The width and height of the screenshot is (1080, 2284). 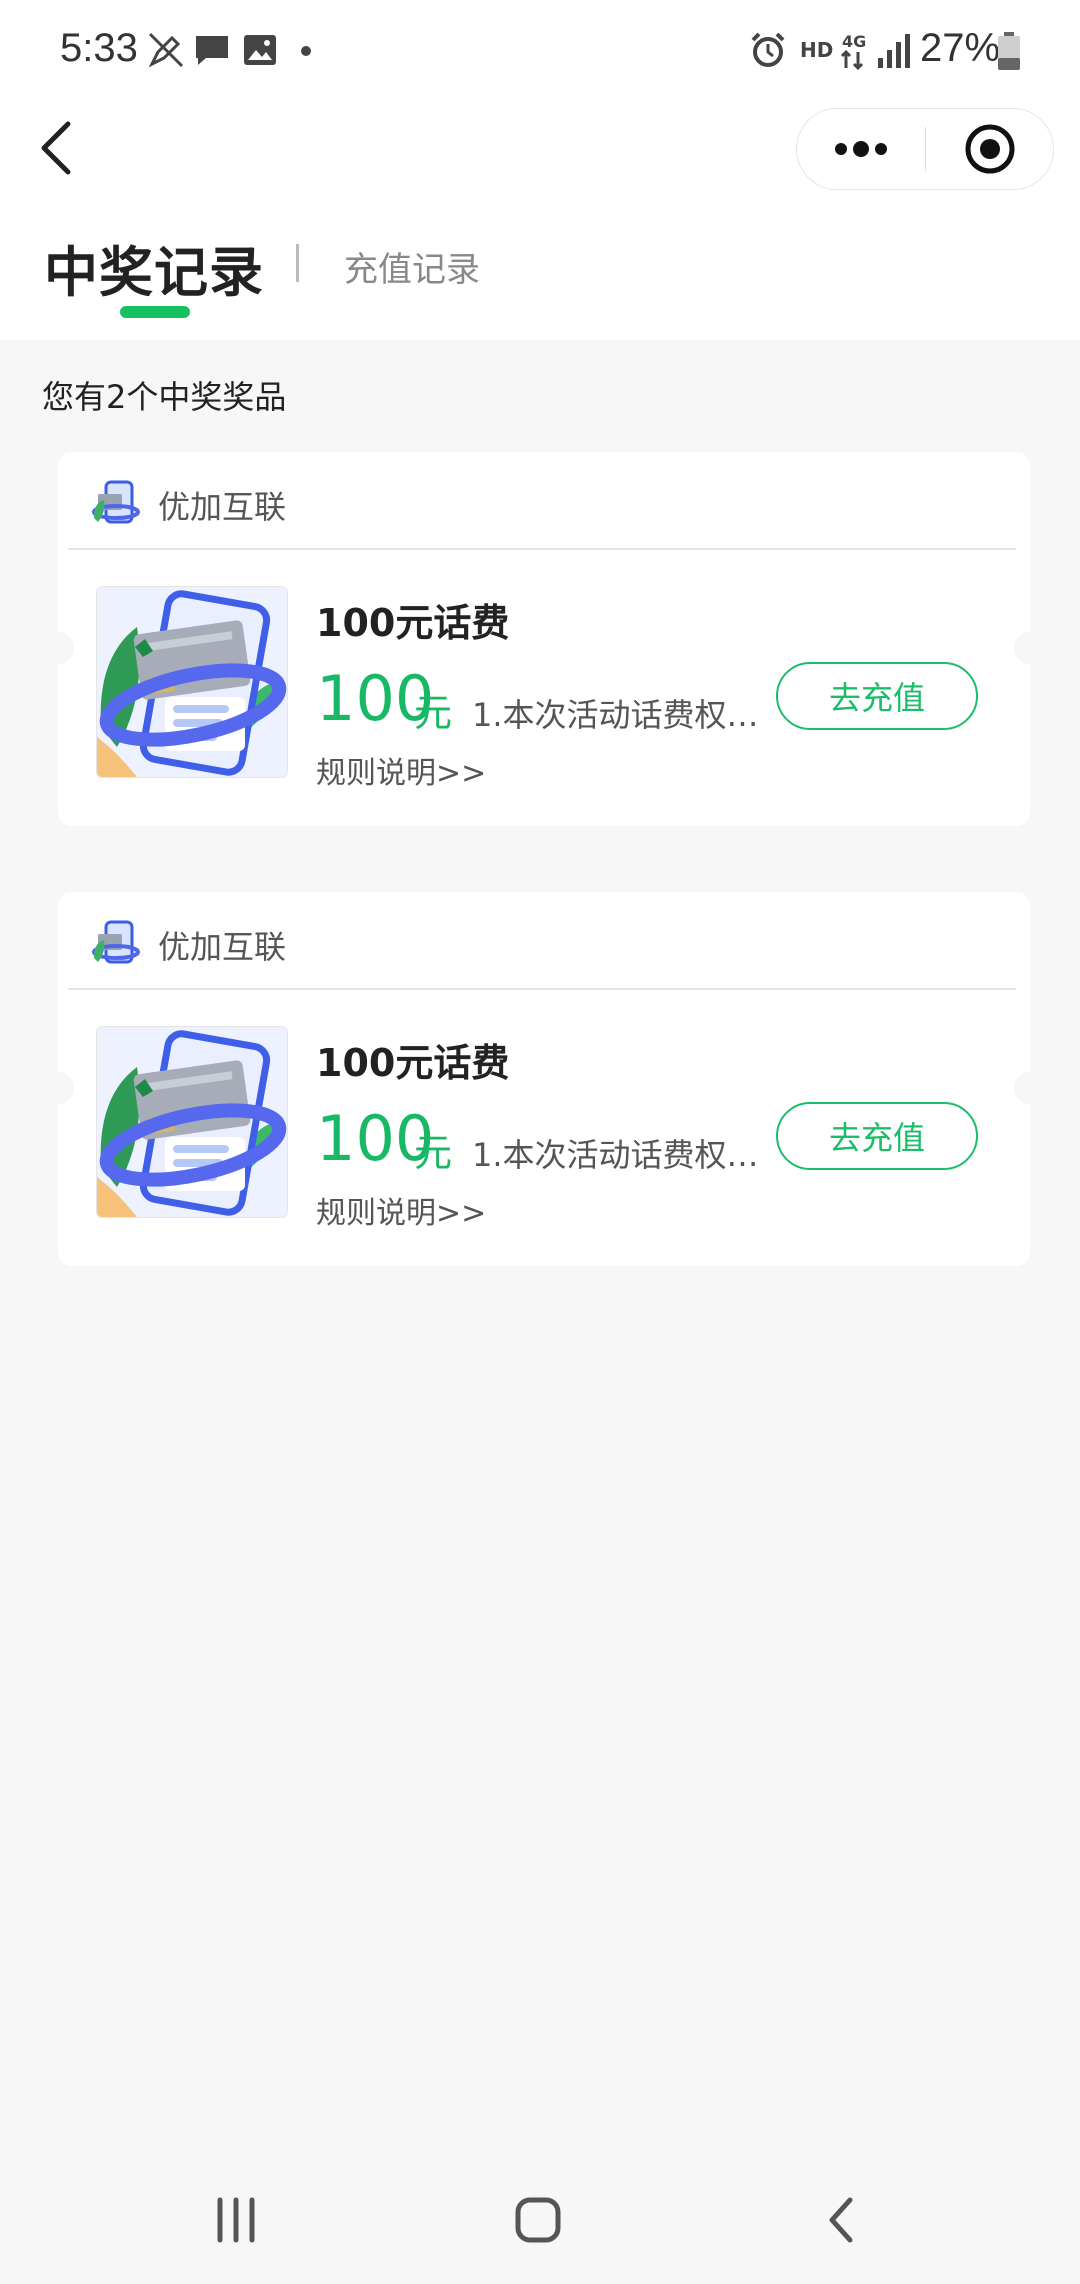 I want to click on status-bar: 5:33 HD 4G 27%, so click(x=540, y=52).